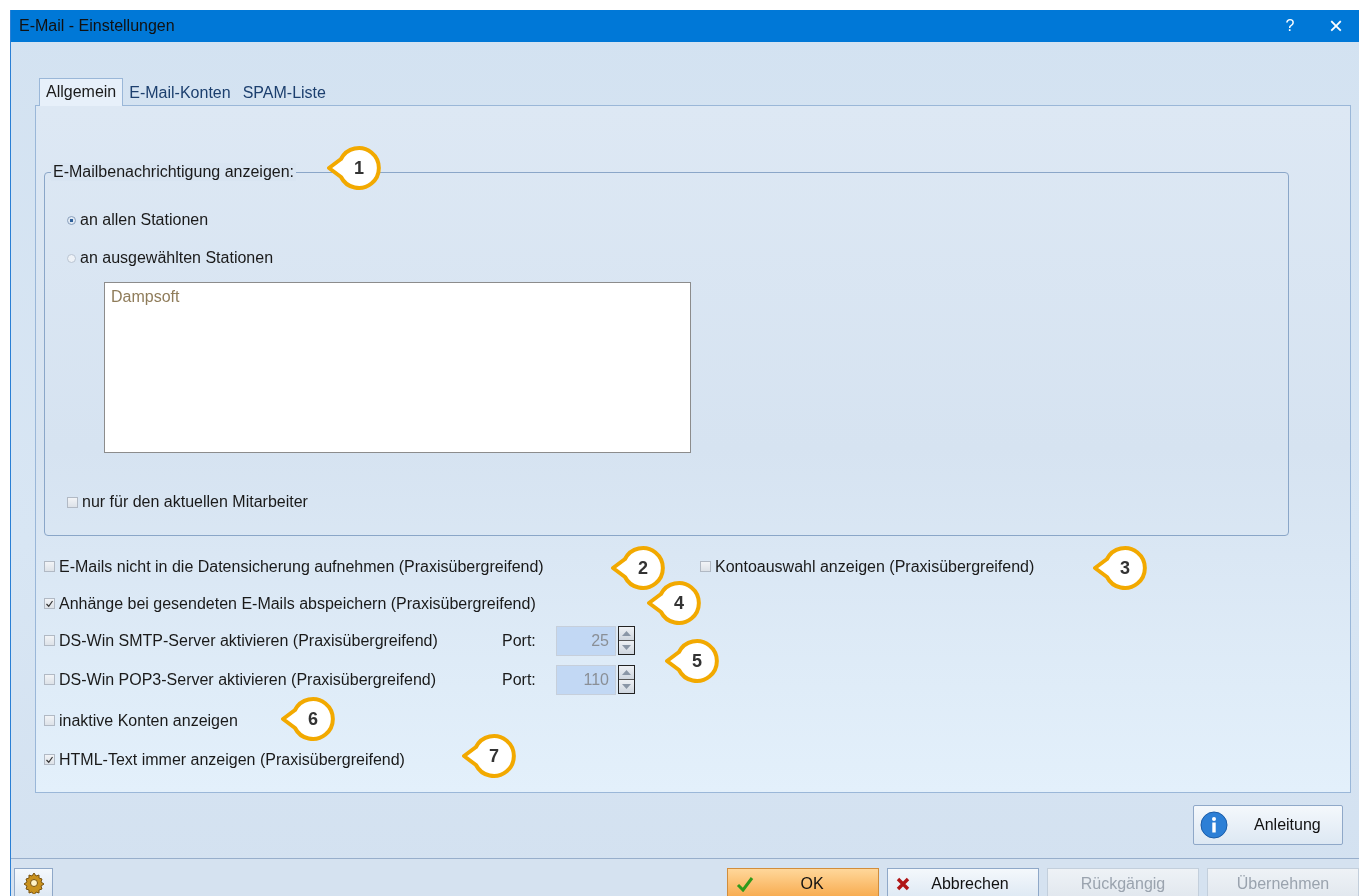 The width and height of the screenshot is (1359, 896). I want to click on cross-icon, so click(903, 884).